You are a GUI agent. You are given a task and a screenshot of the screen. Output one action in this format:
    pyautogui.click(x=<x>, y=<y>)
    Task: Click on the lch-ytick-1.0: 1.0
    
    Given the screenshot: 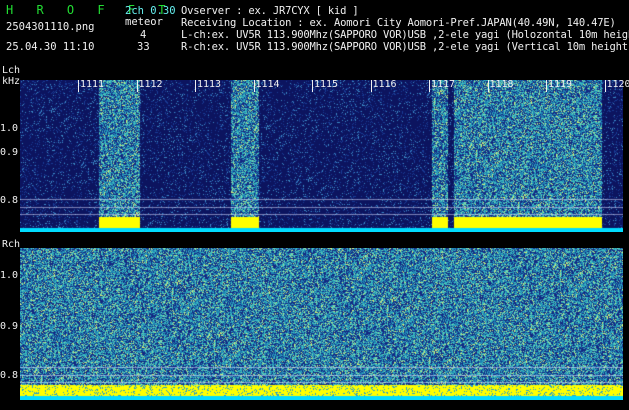 What is the action you would take?
    pyautogui.click(x=9, y=128)
    